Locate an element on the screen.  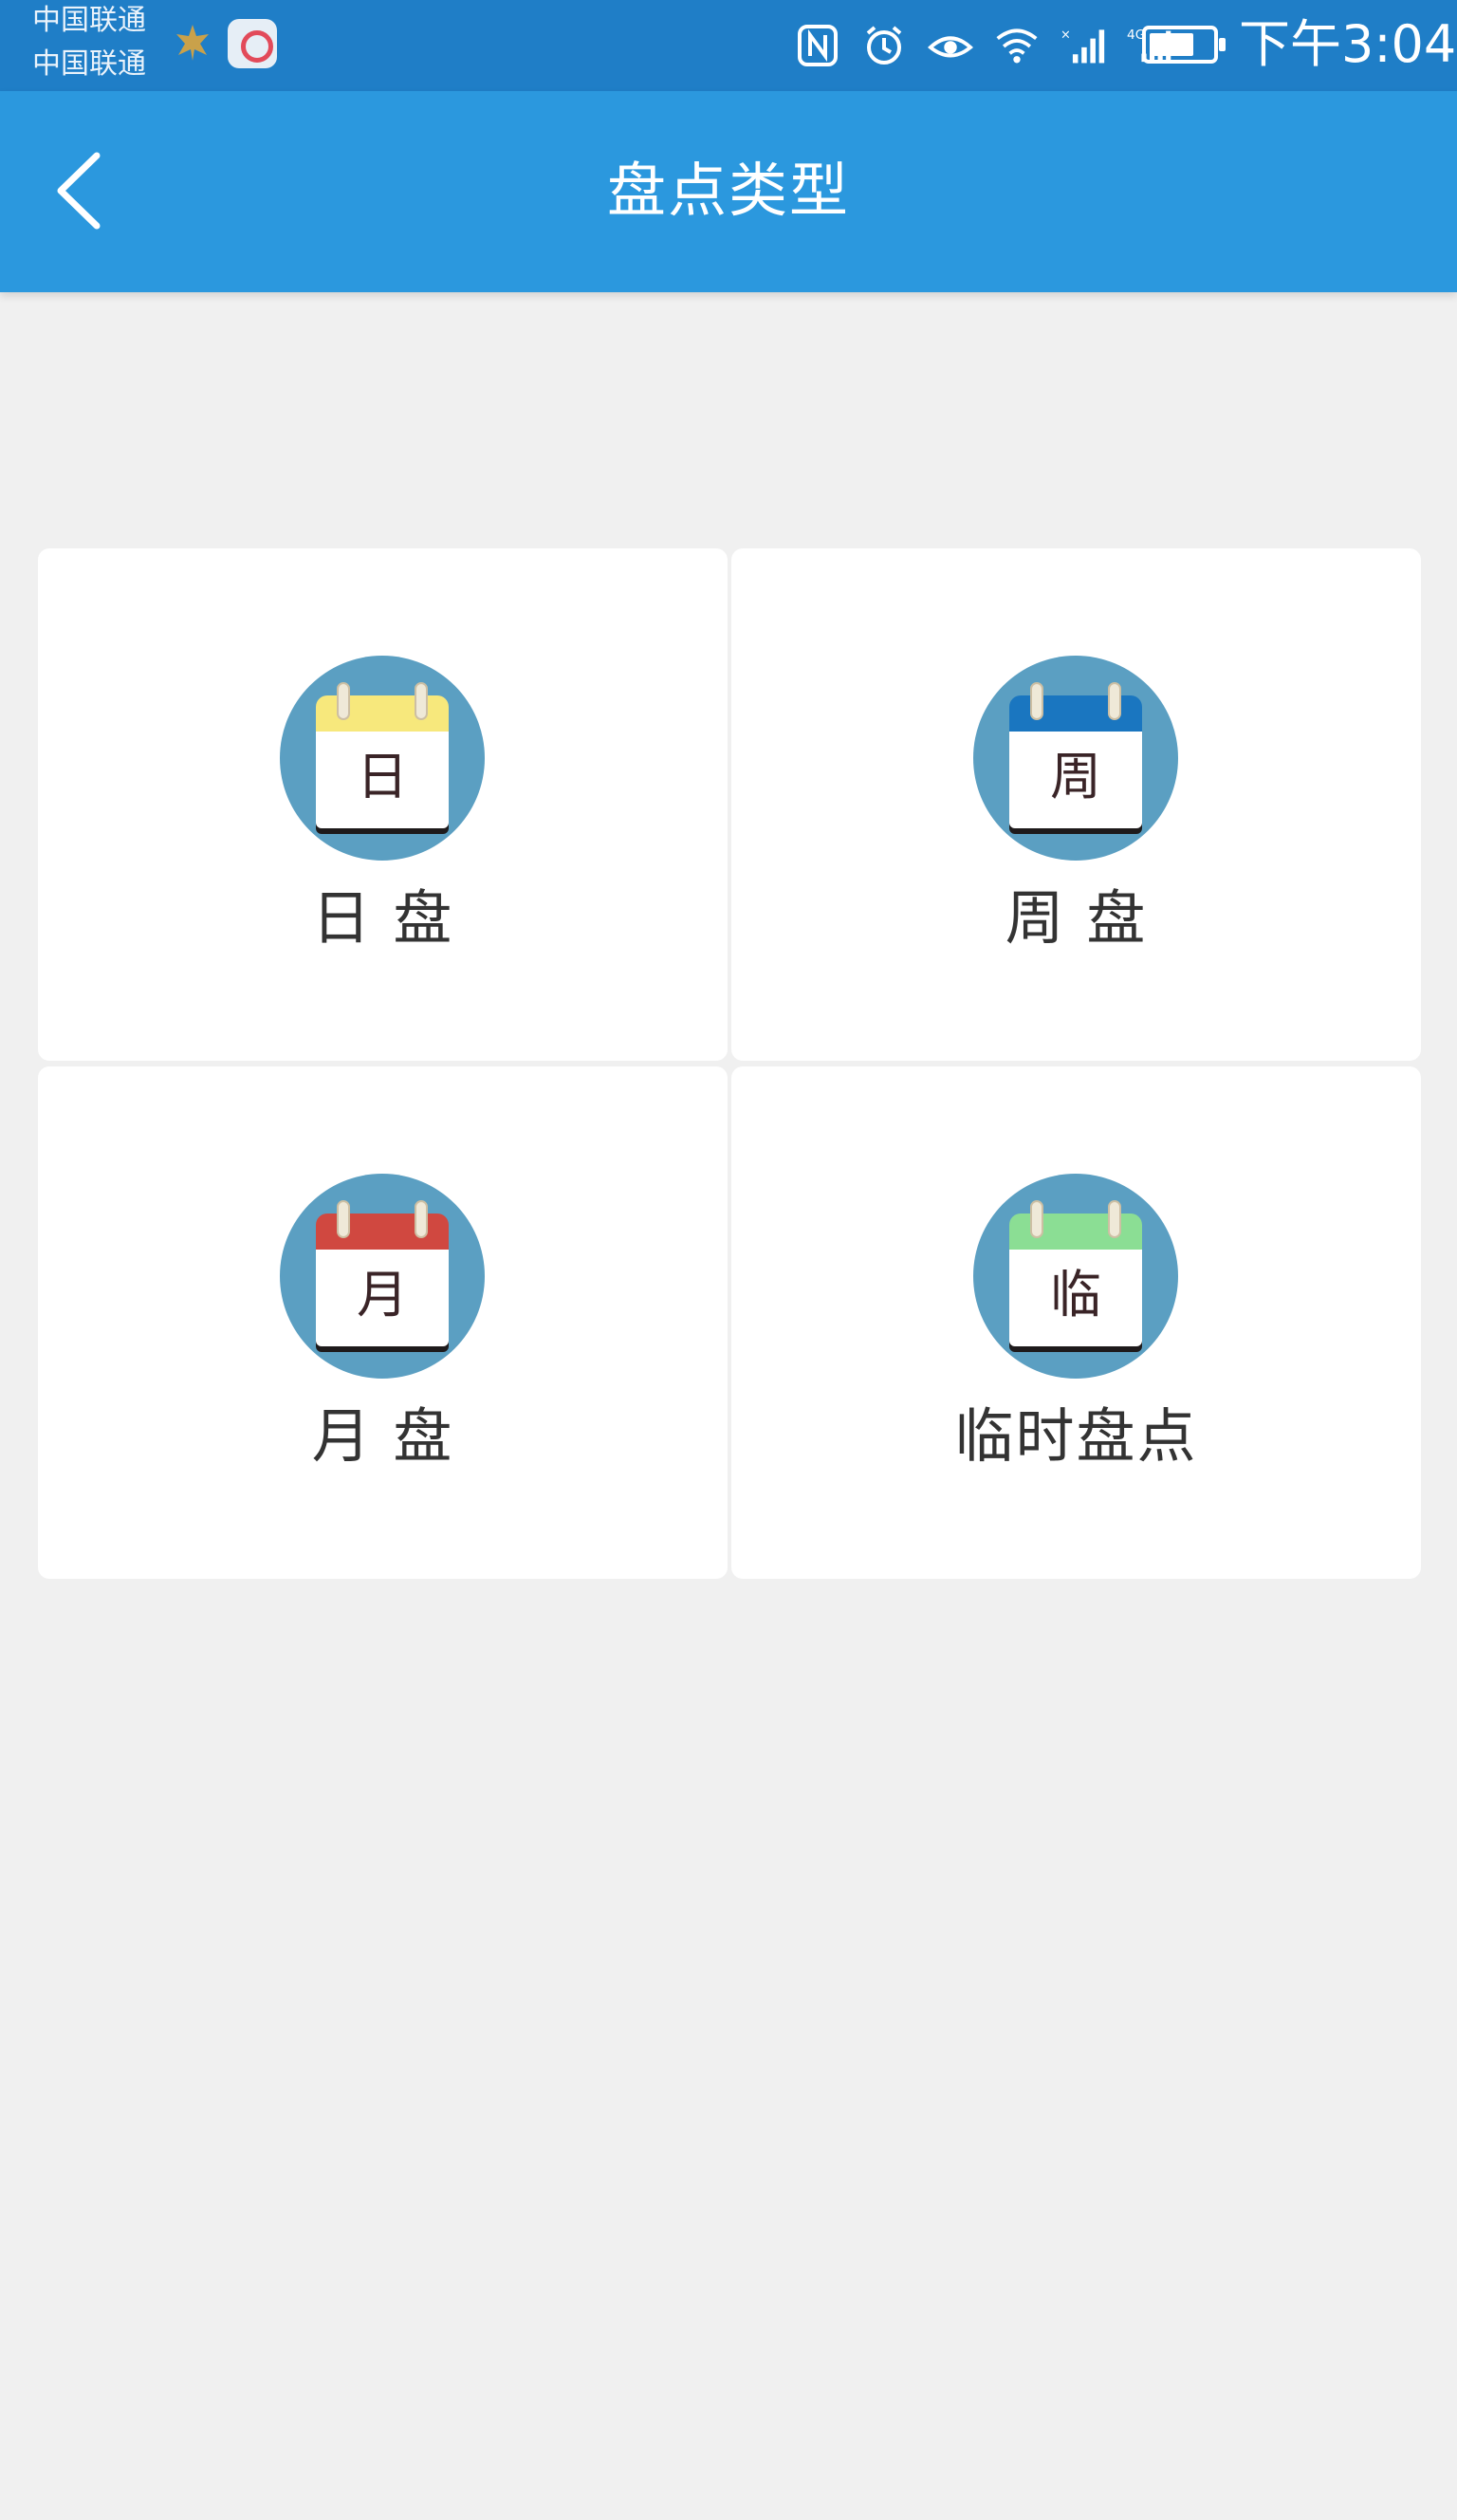
eye-comfort-icon is located at coordinates (951, 45).